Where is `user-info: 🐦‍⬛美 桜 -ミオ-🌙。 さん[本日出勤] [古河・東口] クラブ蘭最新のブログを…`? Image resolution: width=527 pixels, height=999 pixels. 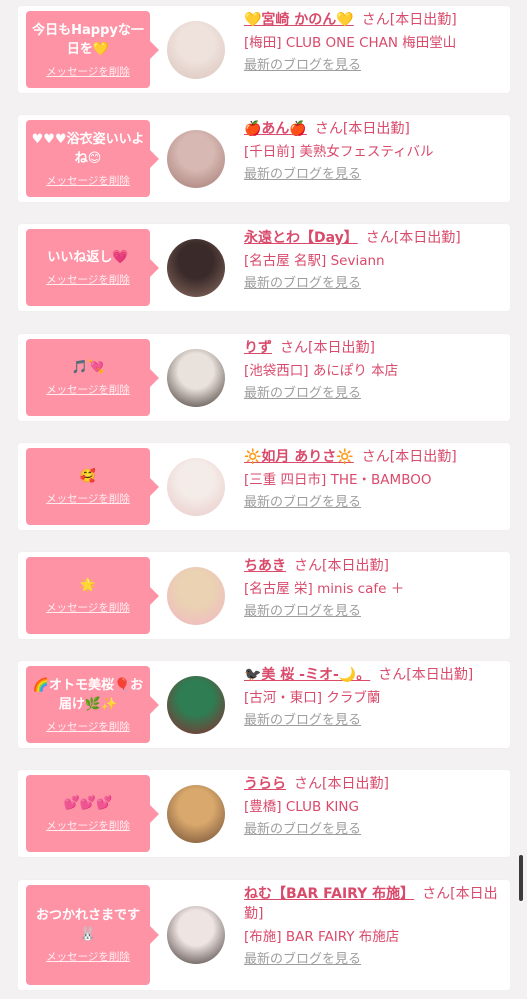 user-info: 🐦‍⬛美 桜 -ミオ-🌙。 さん[本日出勤] [古河・東口] クラブ蘭最新のブログを… is located at coordinates (375, 698).